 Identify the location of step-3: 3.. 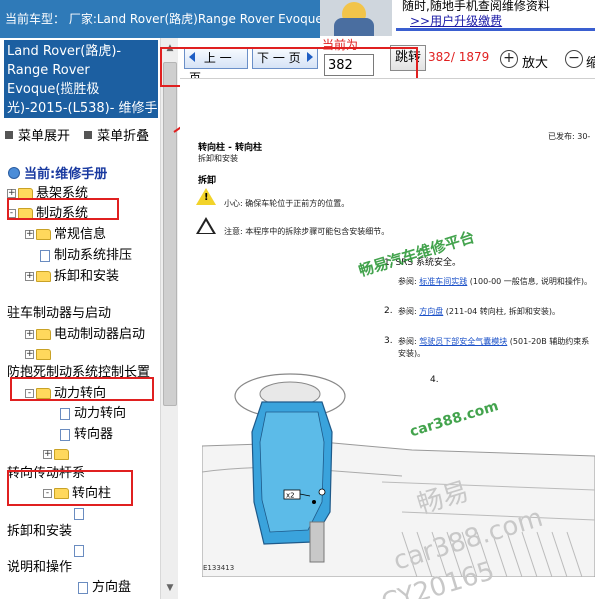
(388, 341).